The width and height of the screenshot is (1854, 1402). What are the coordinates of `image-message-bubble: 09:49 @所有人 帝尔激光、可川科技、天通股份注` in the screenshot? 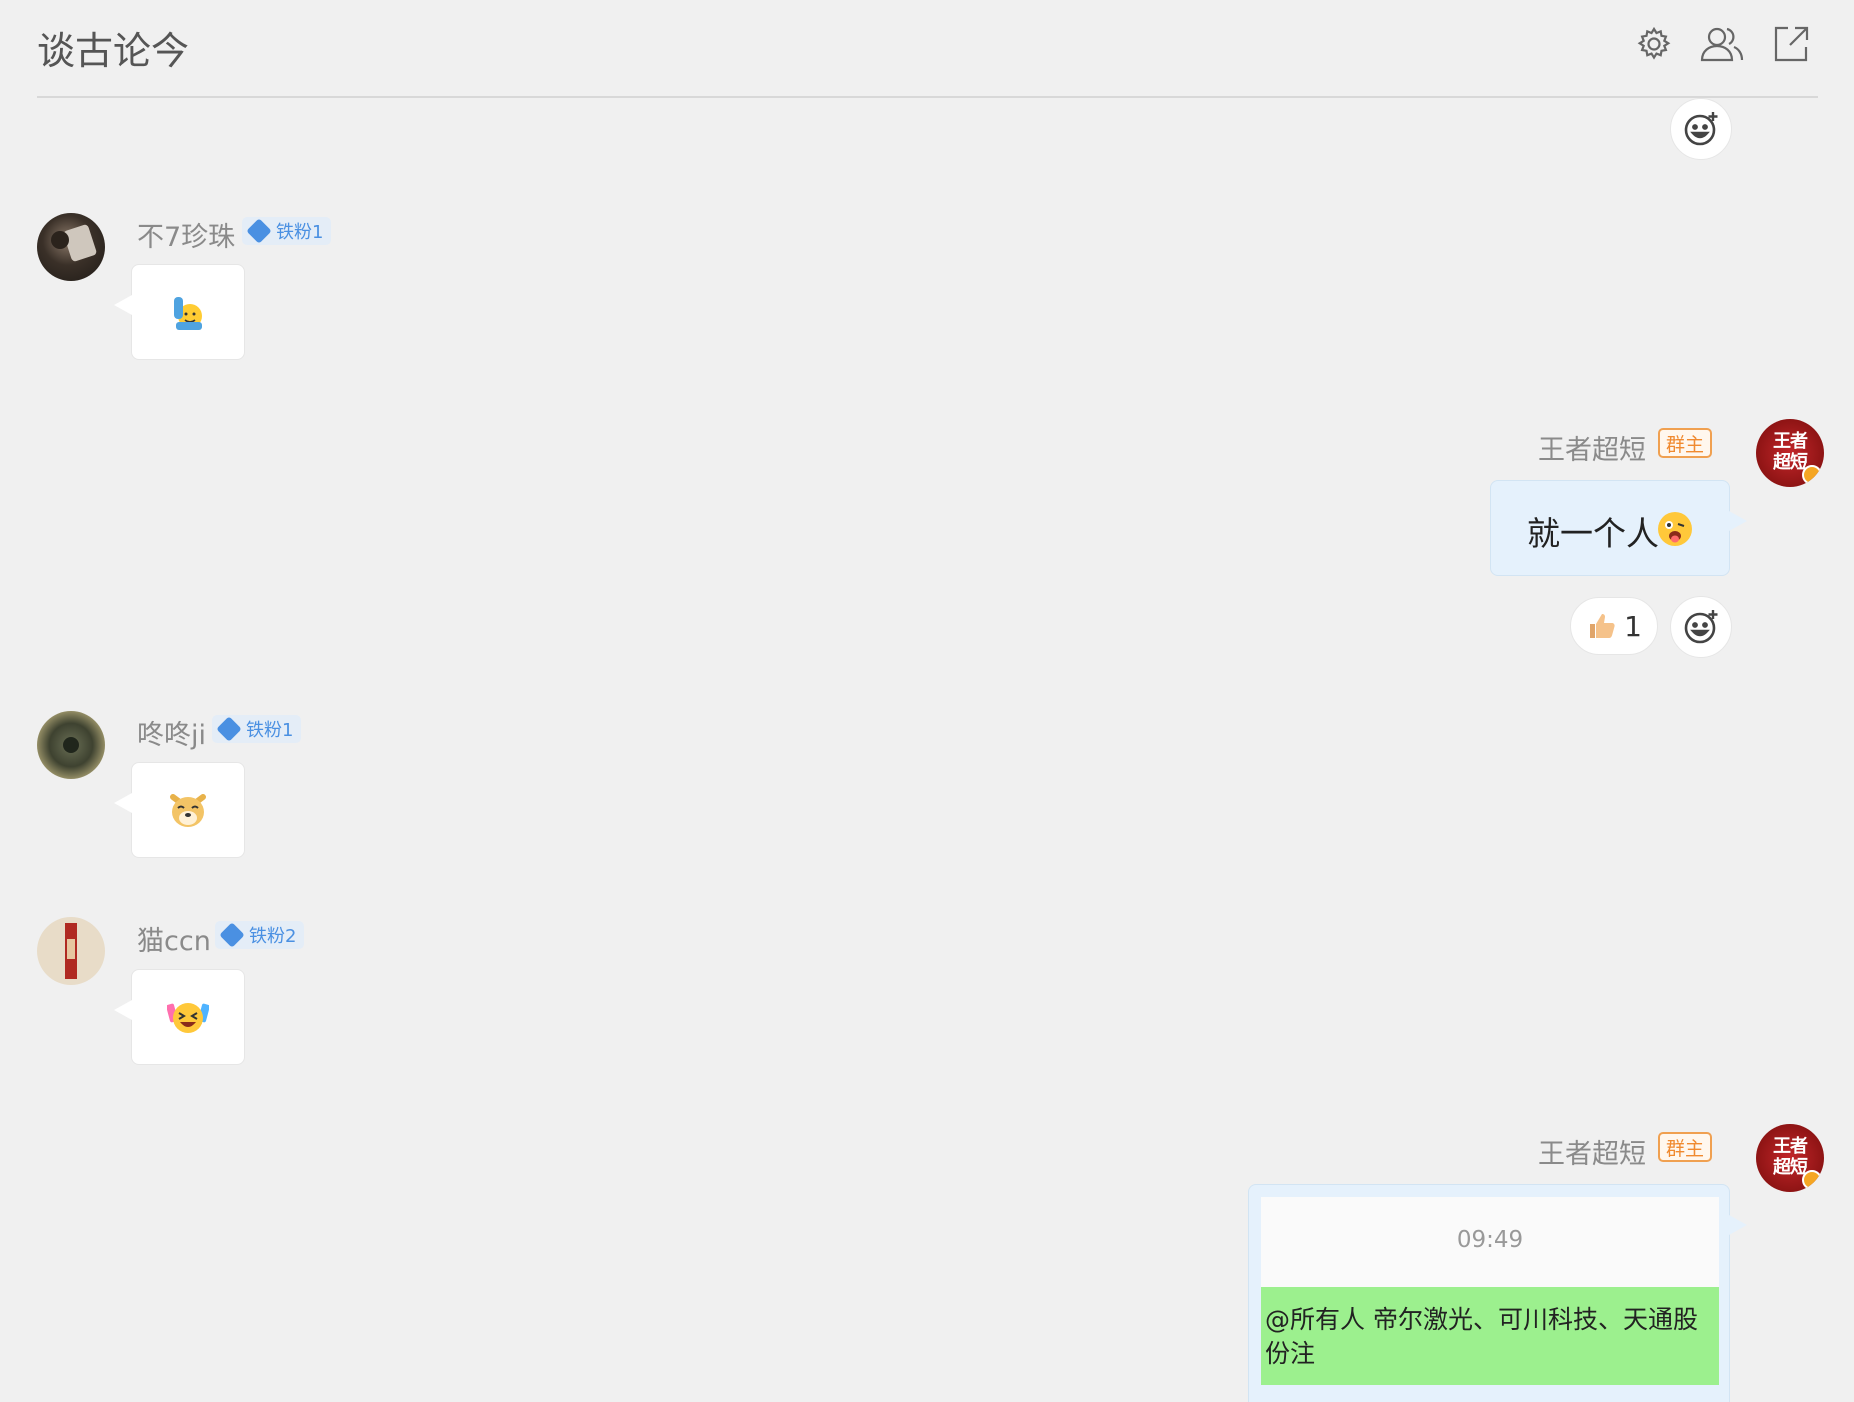 It's located at (1497, 1293).